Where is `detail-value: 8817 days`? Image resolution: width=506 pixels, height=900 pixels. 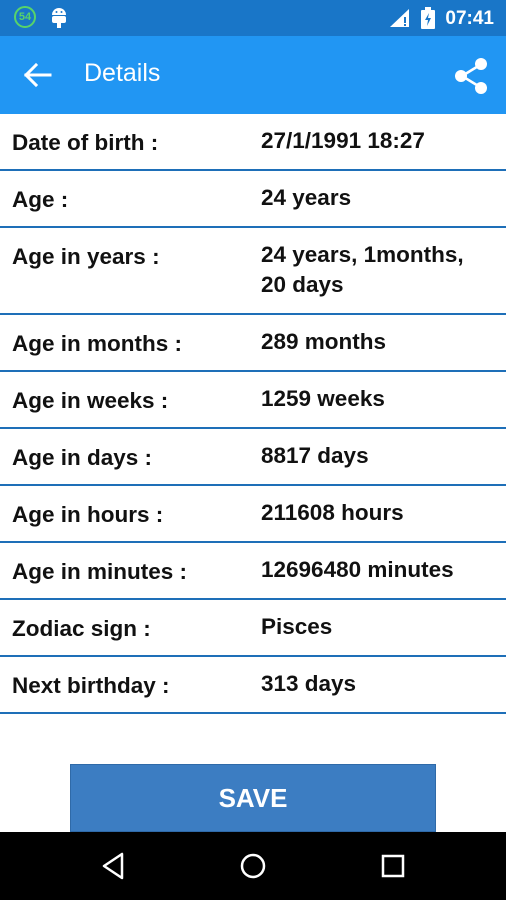
detail-value: 8817 days is located at coordinates (315, 455).